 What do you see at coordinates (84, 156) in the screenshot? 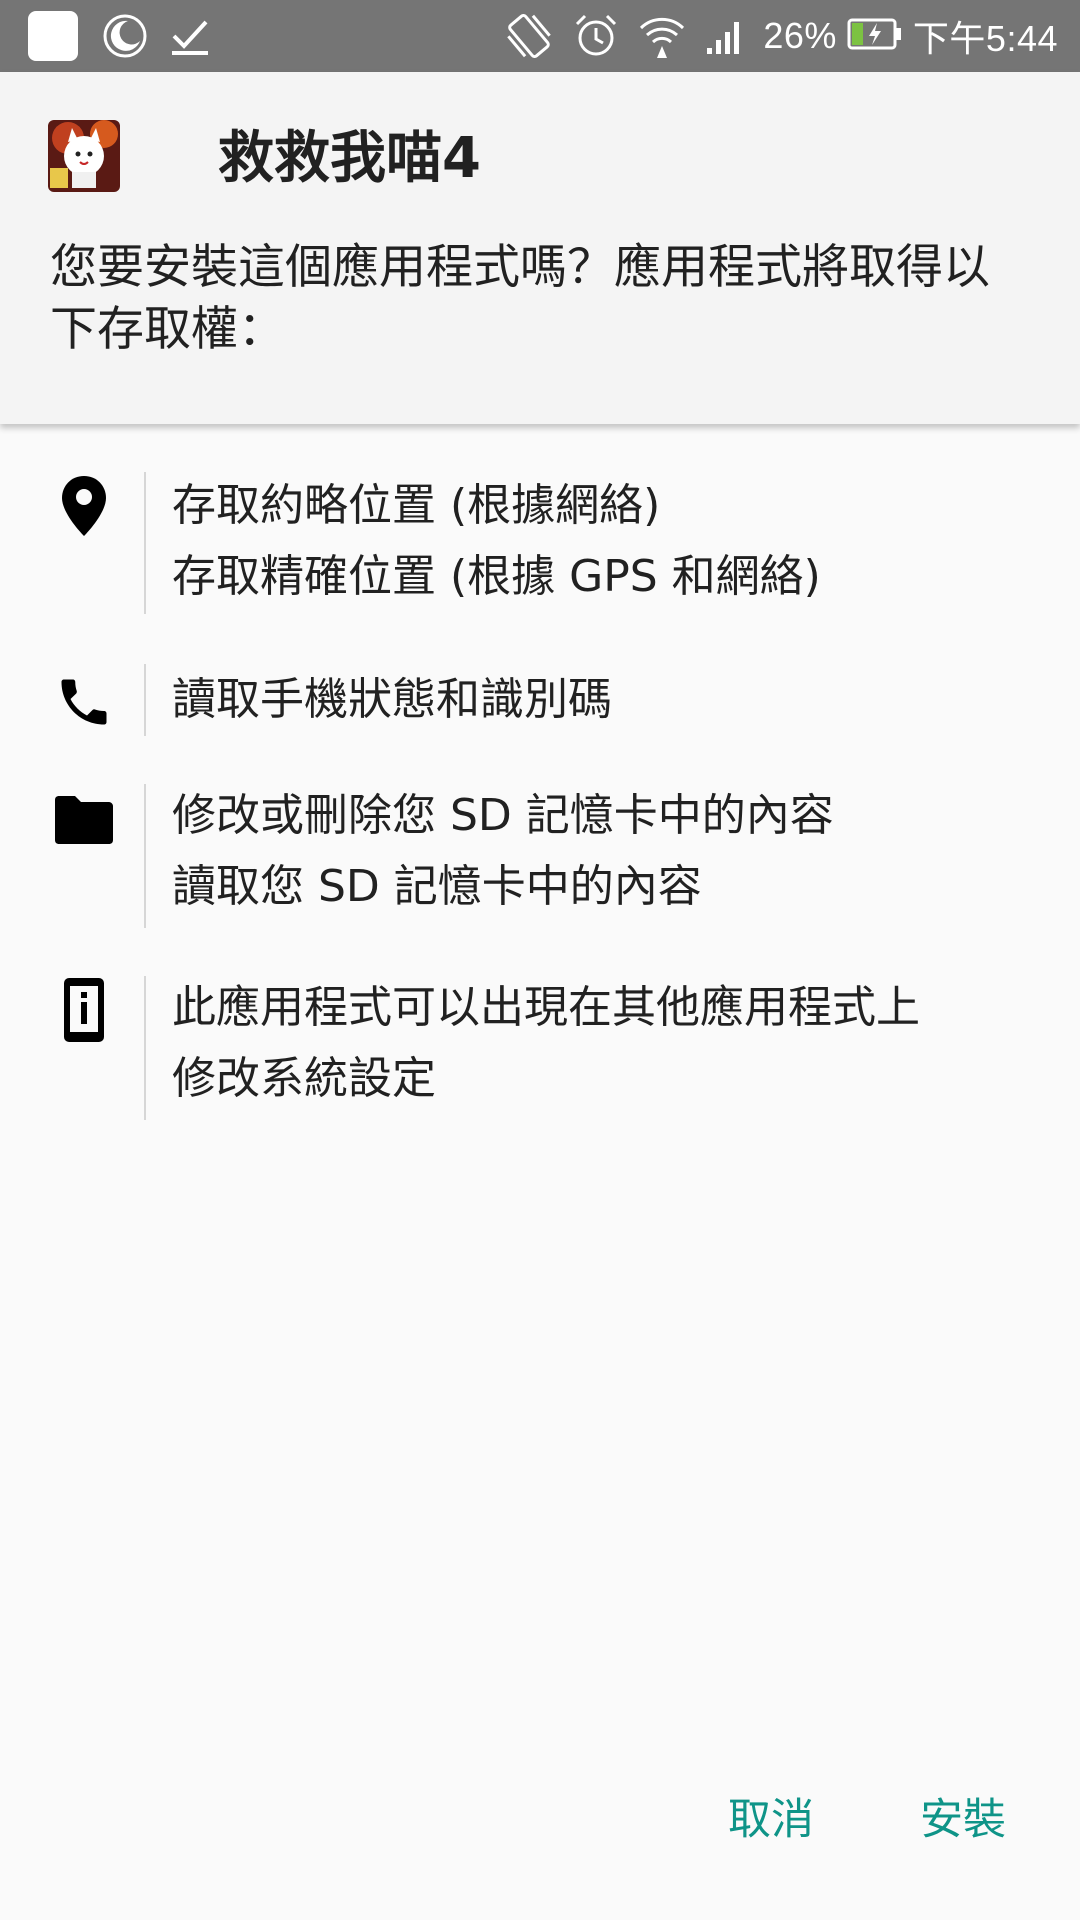
I see `app-icon` at bounding box center [84, 156].